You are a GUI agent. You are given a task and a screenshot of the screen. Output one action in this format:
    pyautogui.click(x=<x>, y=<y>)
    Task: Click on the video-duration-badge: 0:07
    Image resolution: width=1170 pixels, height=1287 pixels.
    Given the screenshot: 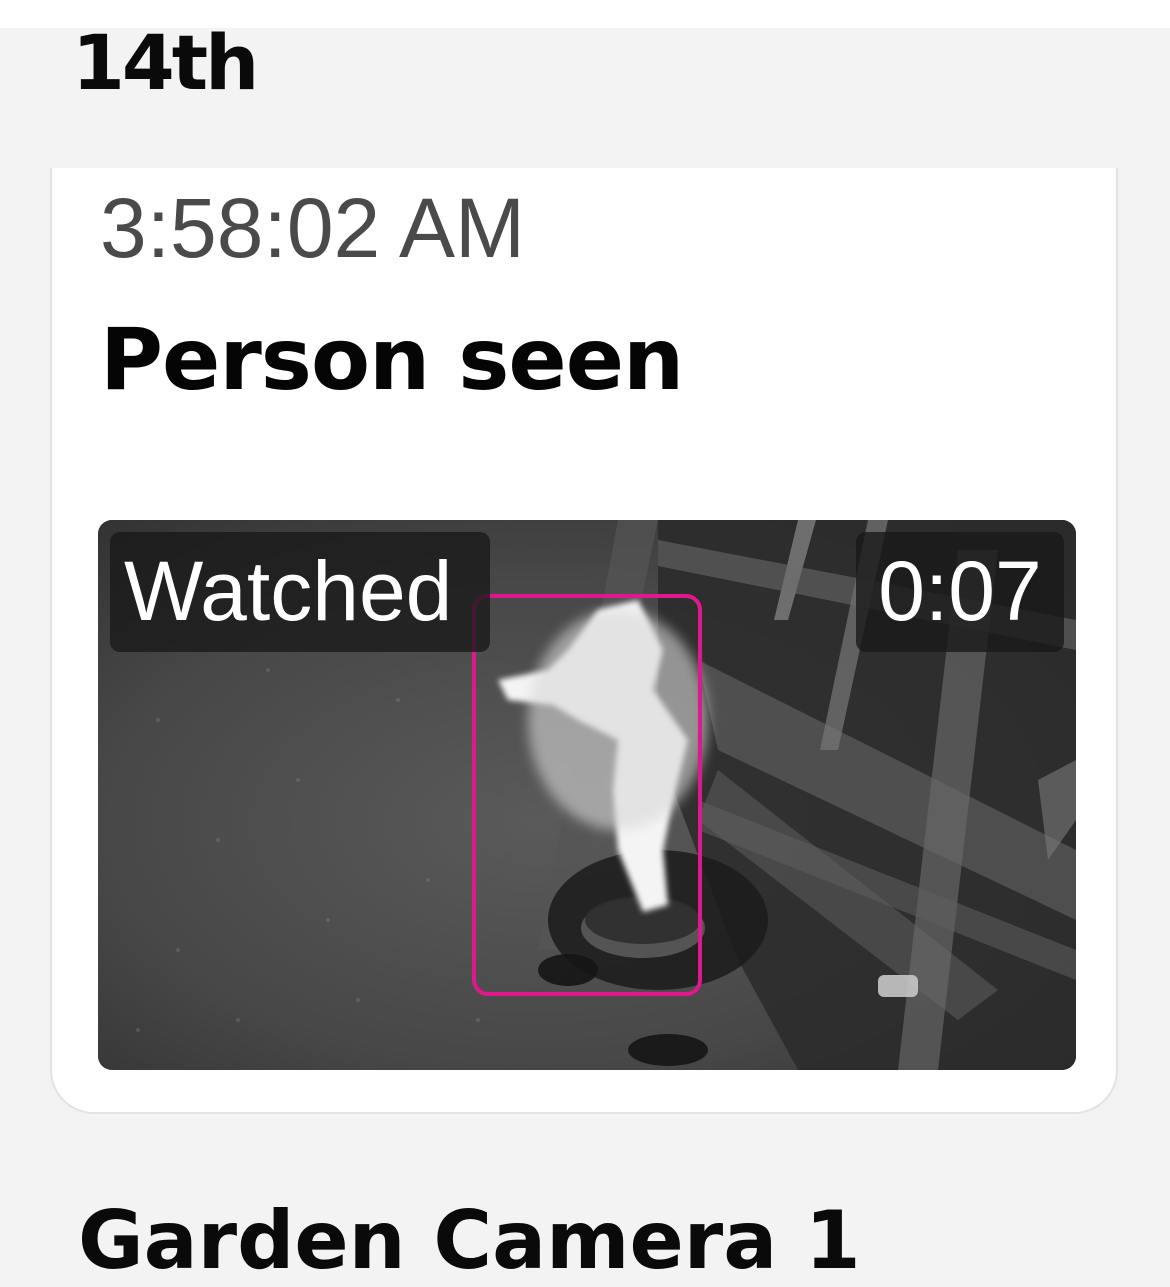 What is the action you would take?
    pyautogui.click(x=960, y=592)
    